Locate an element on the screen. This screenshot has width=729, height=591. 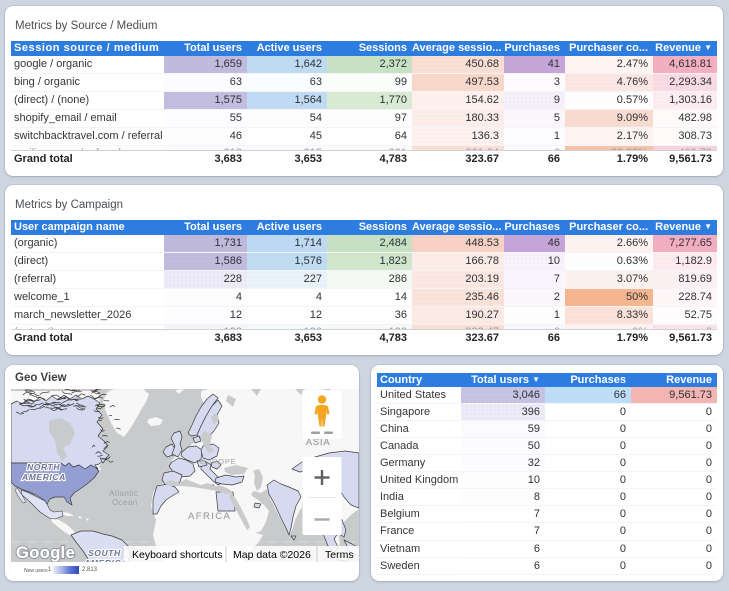
svg-text: Atlantic is located at coordinates (123, 493).